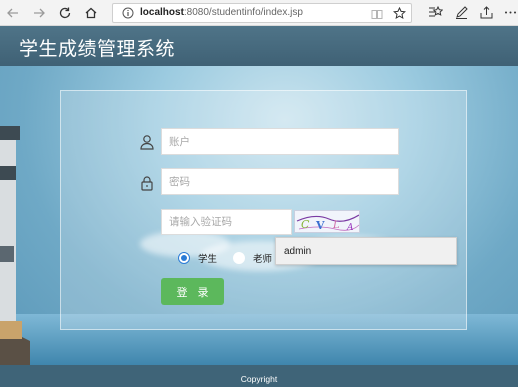 This screenshot has height=387, width=518. What do you see at coordinates (184, 258) in the screenshot?
I see `radio-student` at bounding box center [184, 258].